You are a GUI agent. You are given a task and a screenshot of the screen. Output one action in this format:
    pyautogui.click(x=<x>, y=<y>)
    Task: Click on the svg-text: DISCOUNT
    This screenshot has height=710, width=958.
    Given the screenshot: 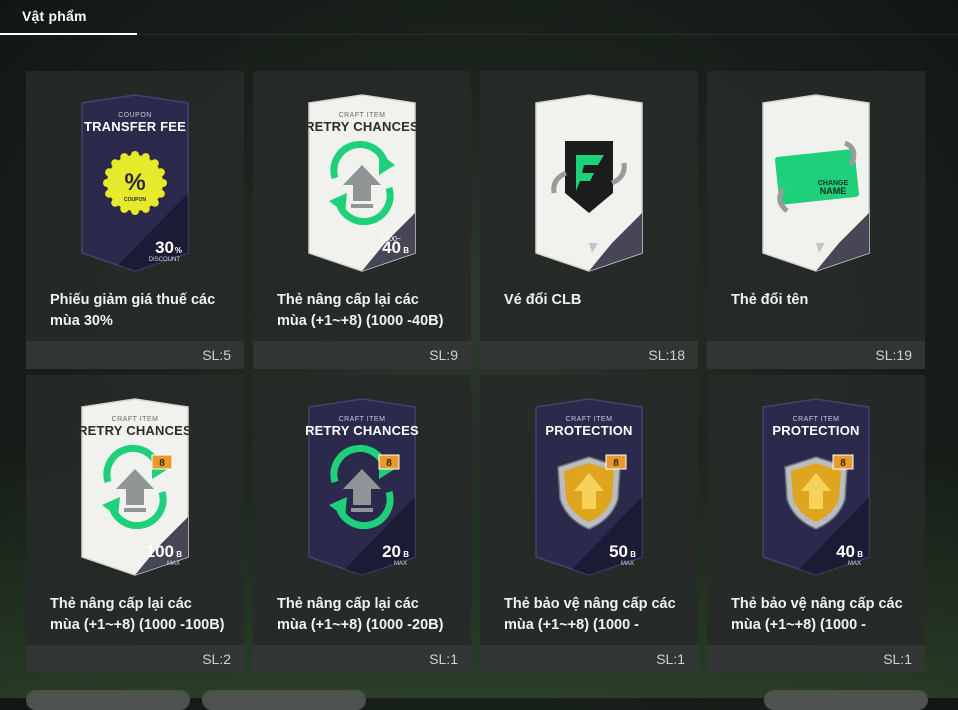 What is the action you would take?
    pyautogui.click(x=165, y=260)
    